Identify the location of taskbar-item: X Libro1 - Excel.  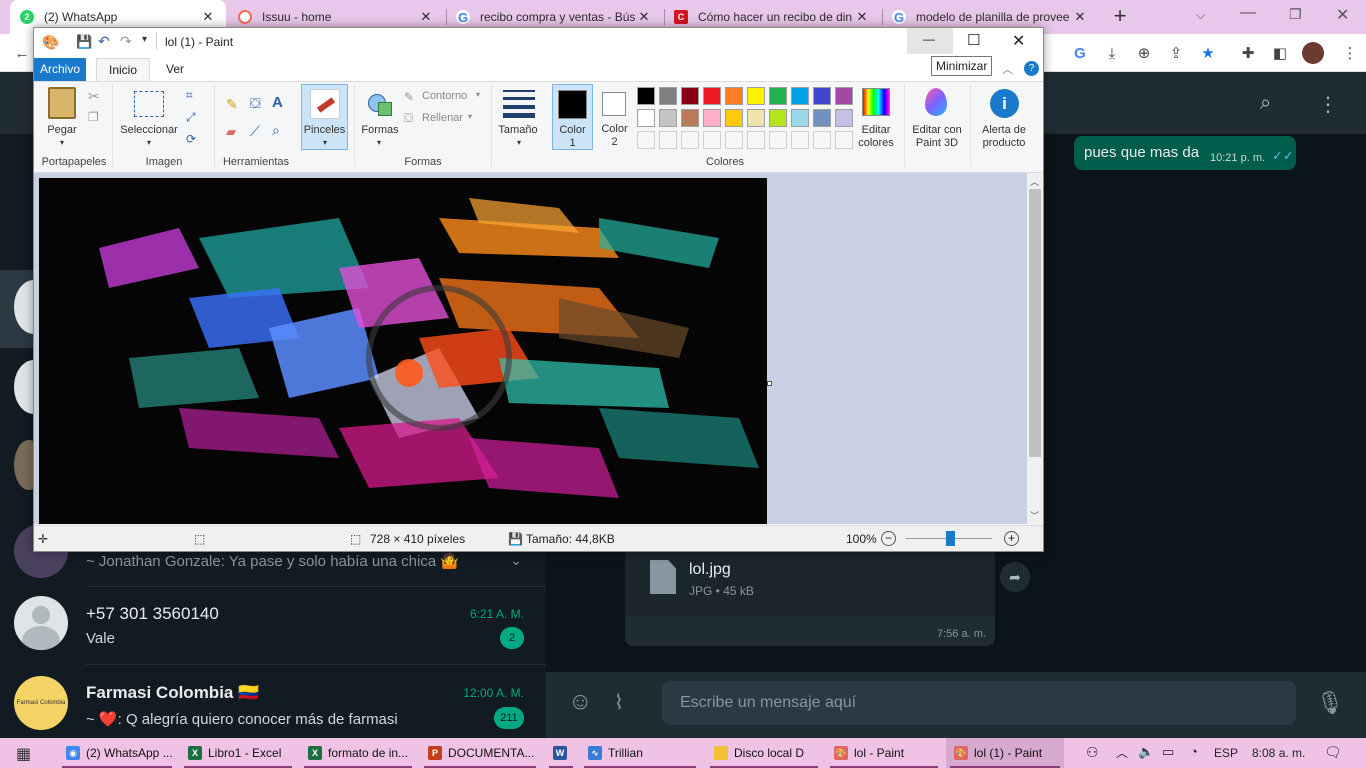
(238, 753).